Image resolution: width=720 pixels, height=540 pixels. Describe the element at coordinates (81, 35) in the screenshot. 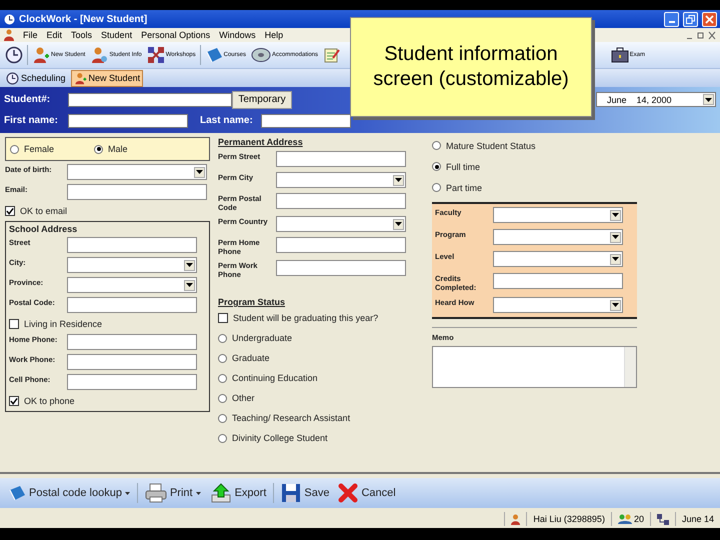

I see `menu-item: Tools` at that location.